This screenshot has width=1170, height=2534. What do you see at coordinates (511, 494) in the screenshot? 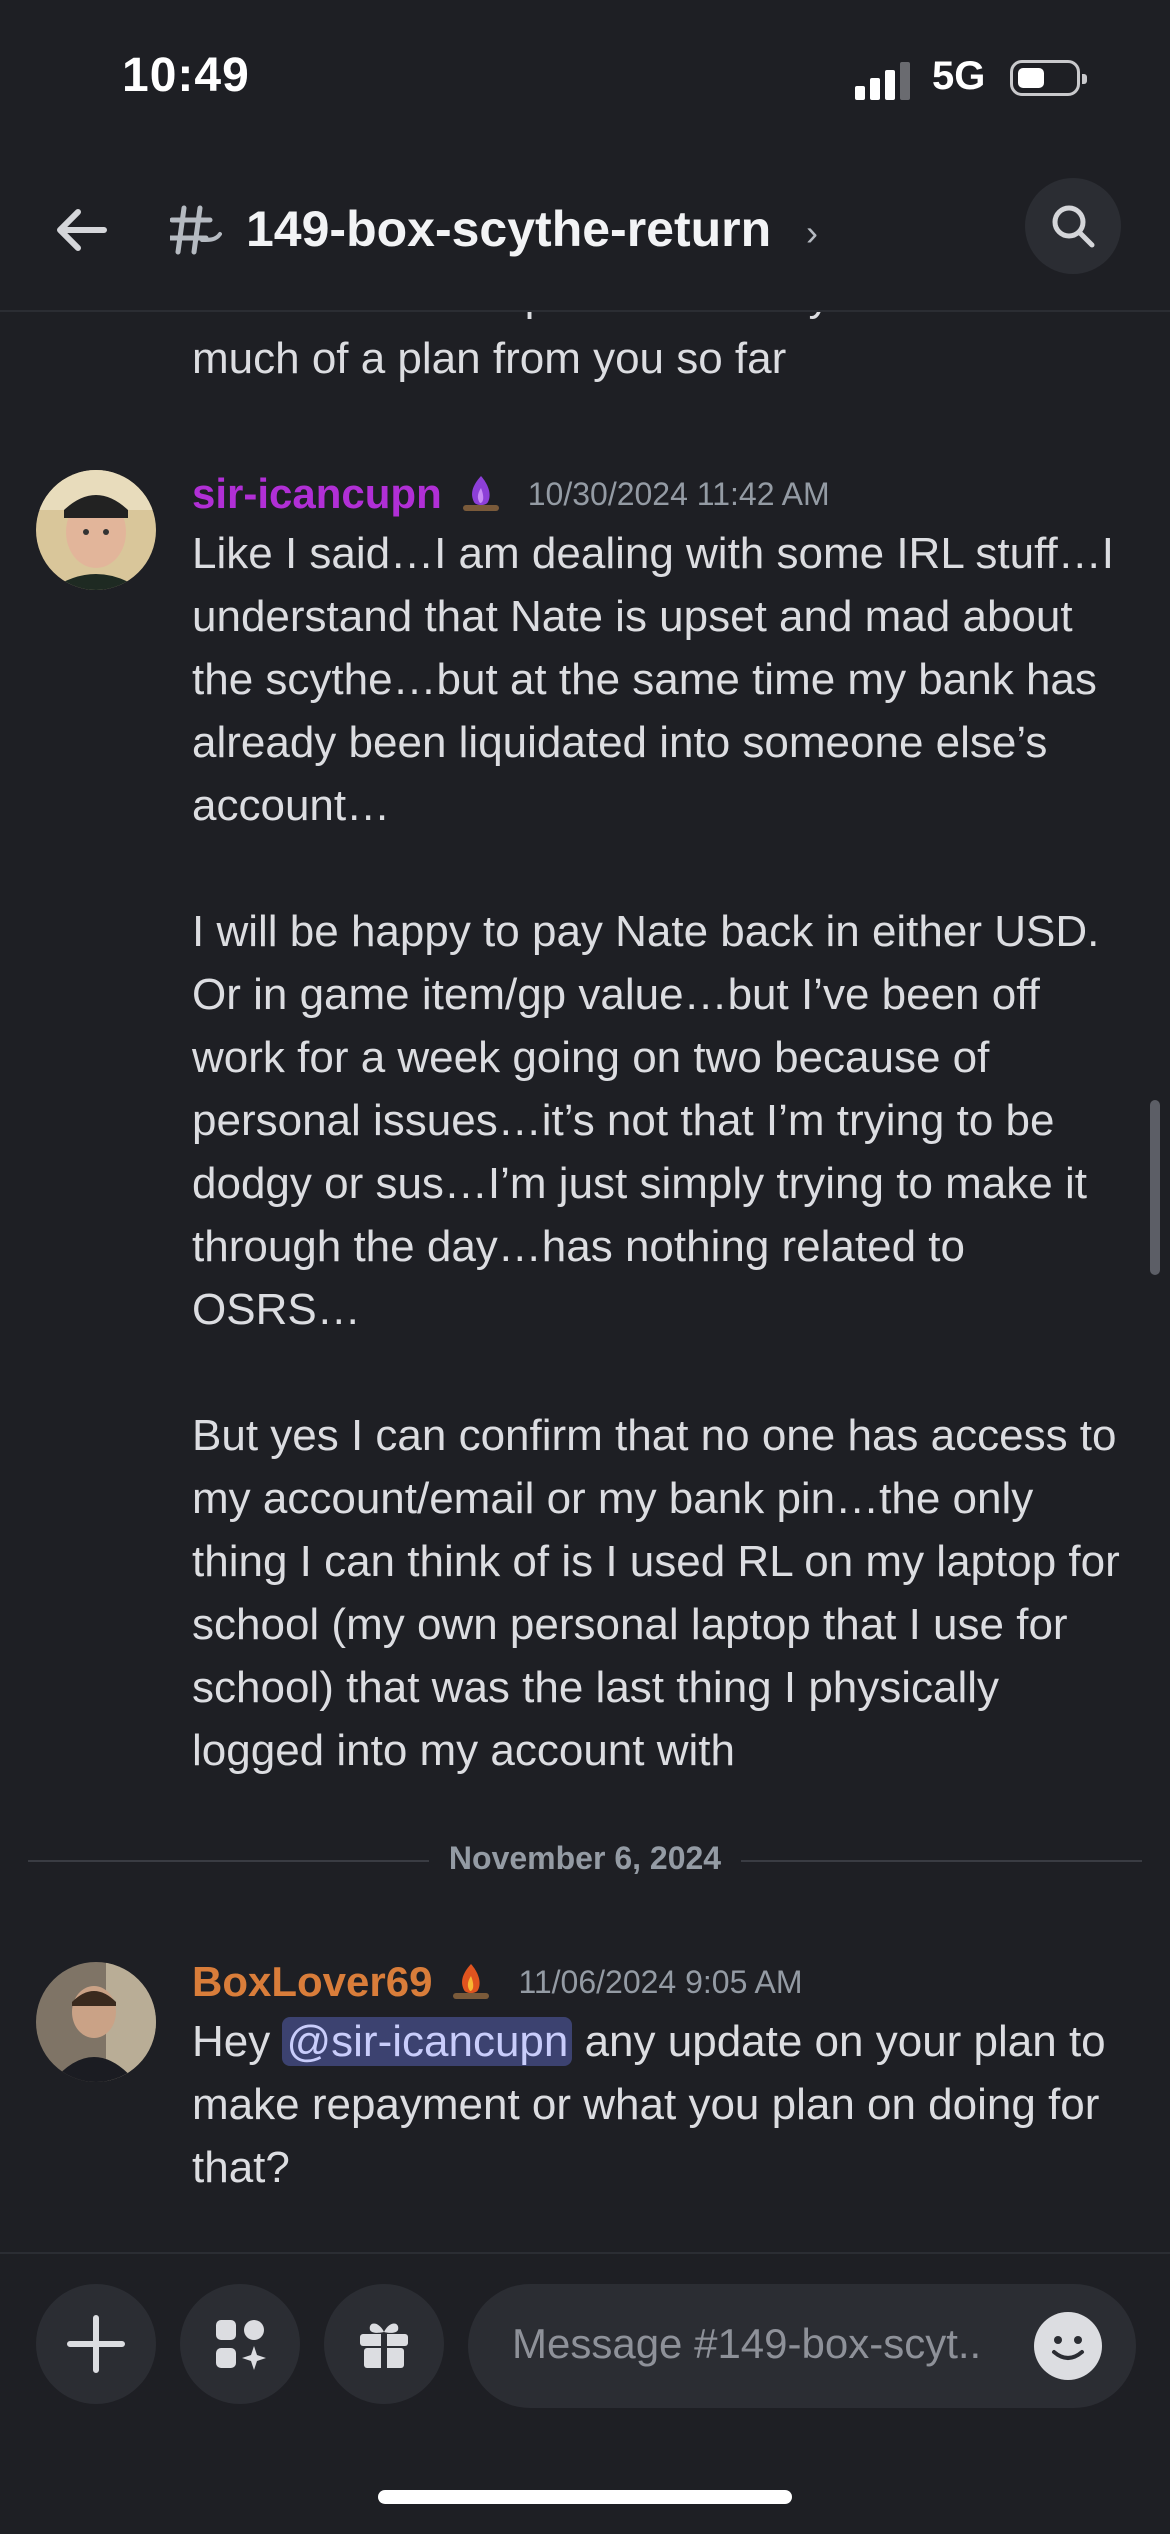
I see `message-header: sir-icancupn 10/30/2024 11:42 AM` at bounding box center [511, 494].